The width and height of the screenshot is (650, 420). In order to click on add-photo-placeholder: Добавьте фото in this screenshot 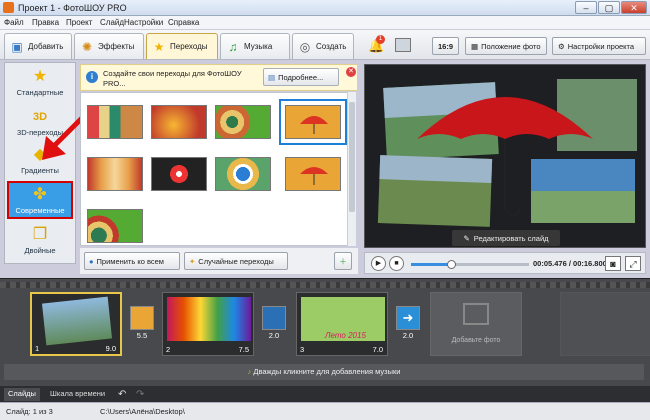, I will do `click(476, 324)`.